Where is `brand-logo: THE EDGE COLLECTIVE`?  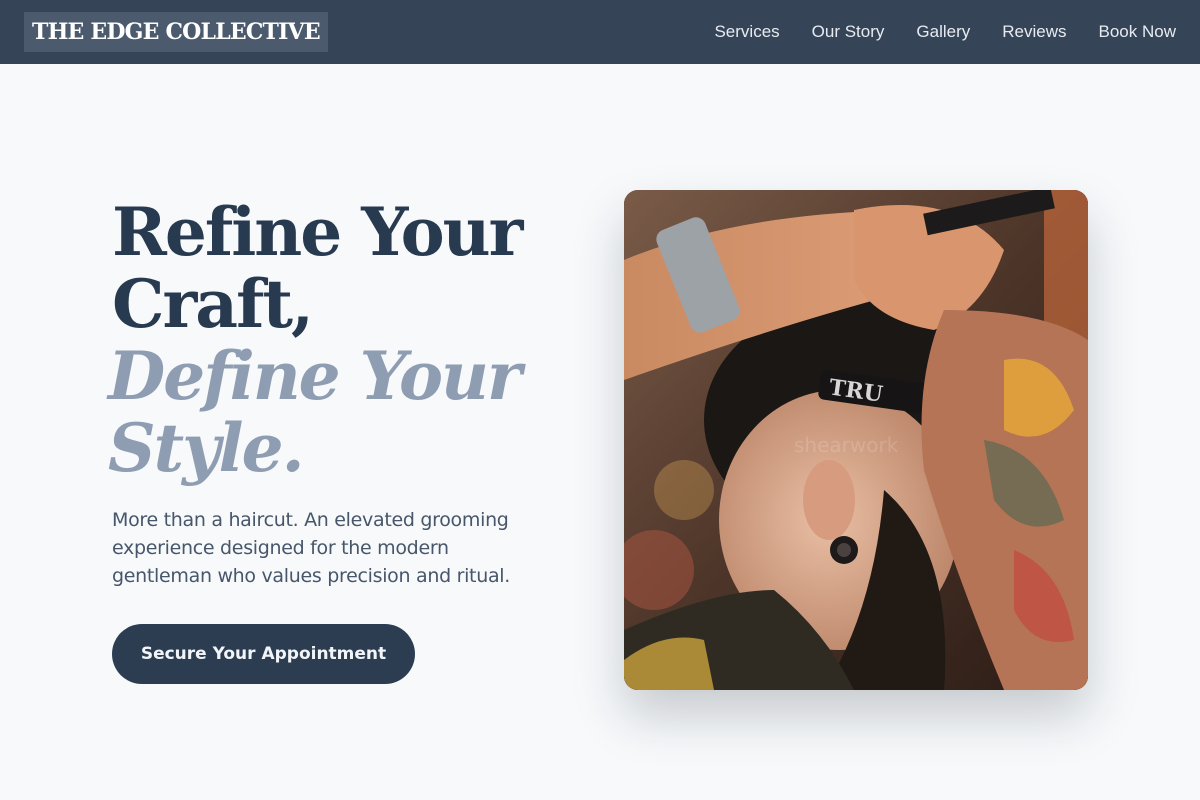
brand-logo: THE EDGE COLLECTIVE is located at coordinates (176, 32).